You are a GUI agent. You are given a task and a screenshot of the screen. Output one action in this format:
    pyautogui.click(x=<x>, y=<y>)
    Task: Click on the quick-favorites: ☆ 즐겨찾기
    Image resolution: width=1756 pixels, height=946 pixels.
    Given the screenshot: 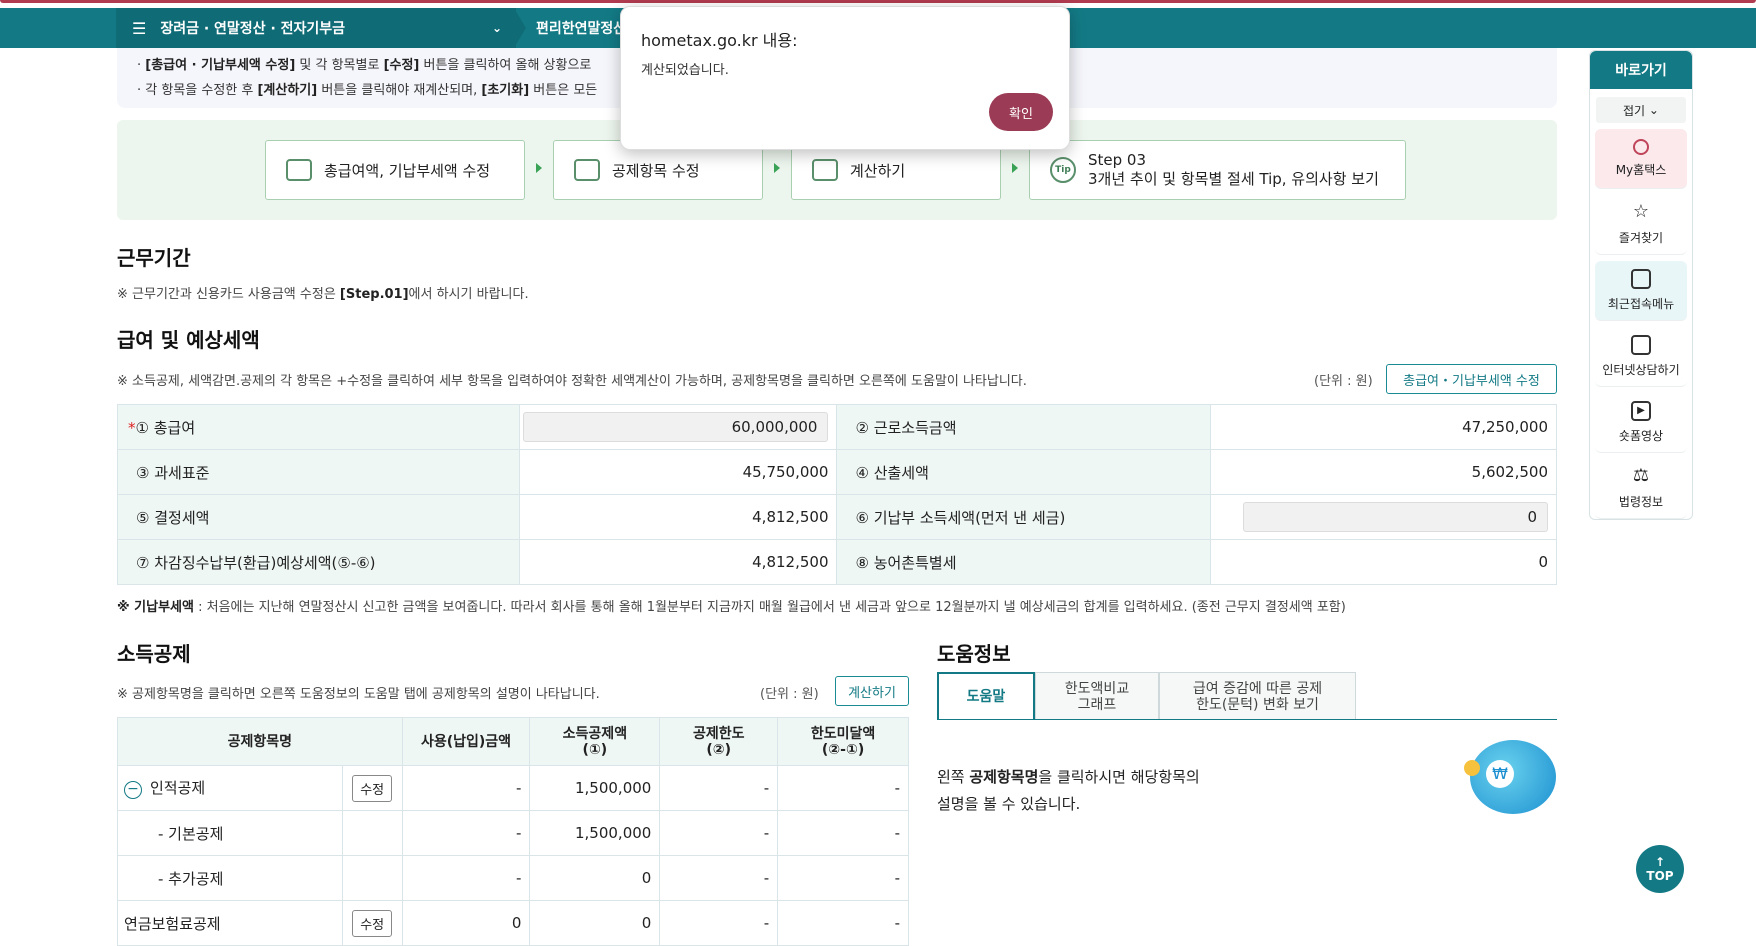 What is the action you would take?
    pyautogui.click(x=1641, y=225)
    